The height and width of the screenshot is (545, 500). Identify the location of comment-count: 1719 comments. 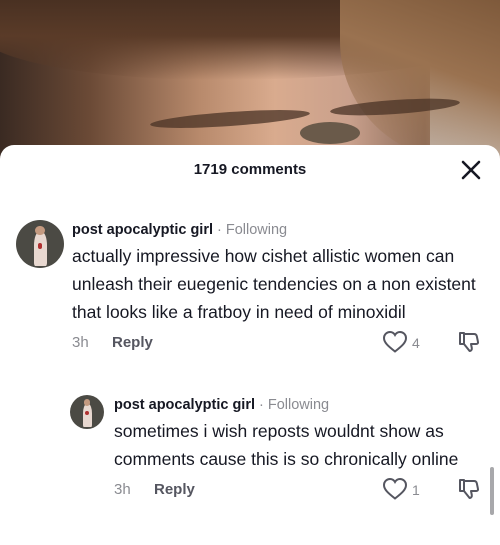
(250, 169).